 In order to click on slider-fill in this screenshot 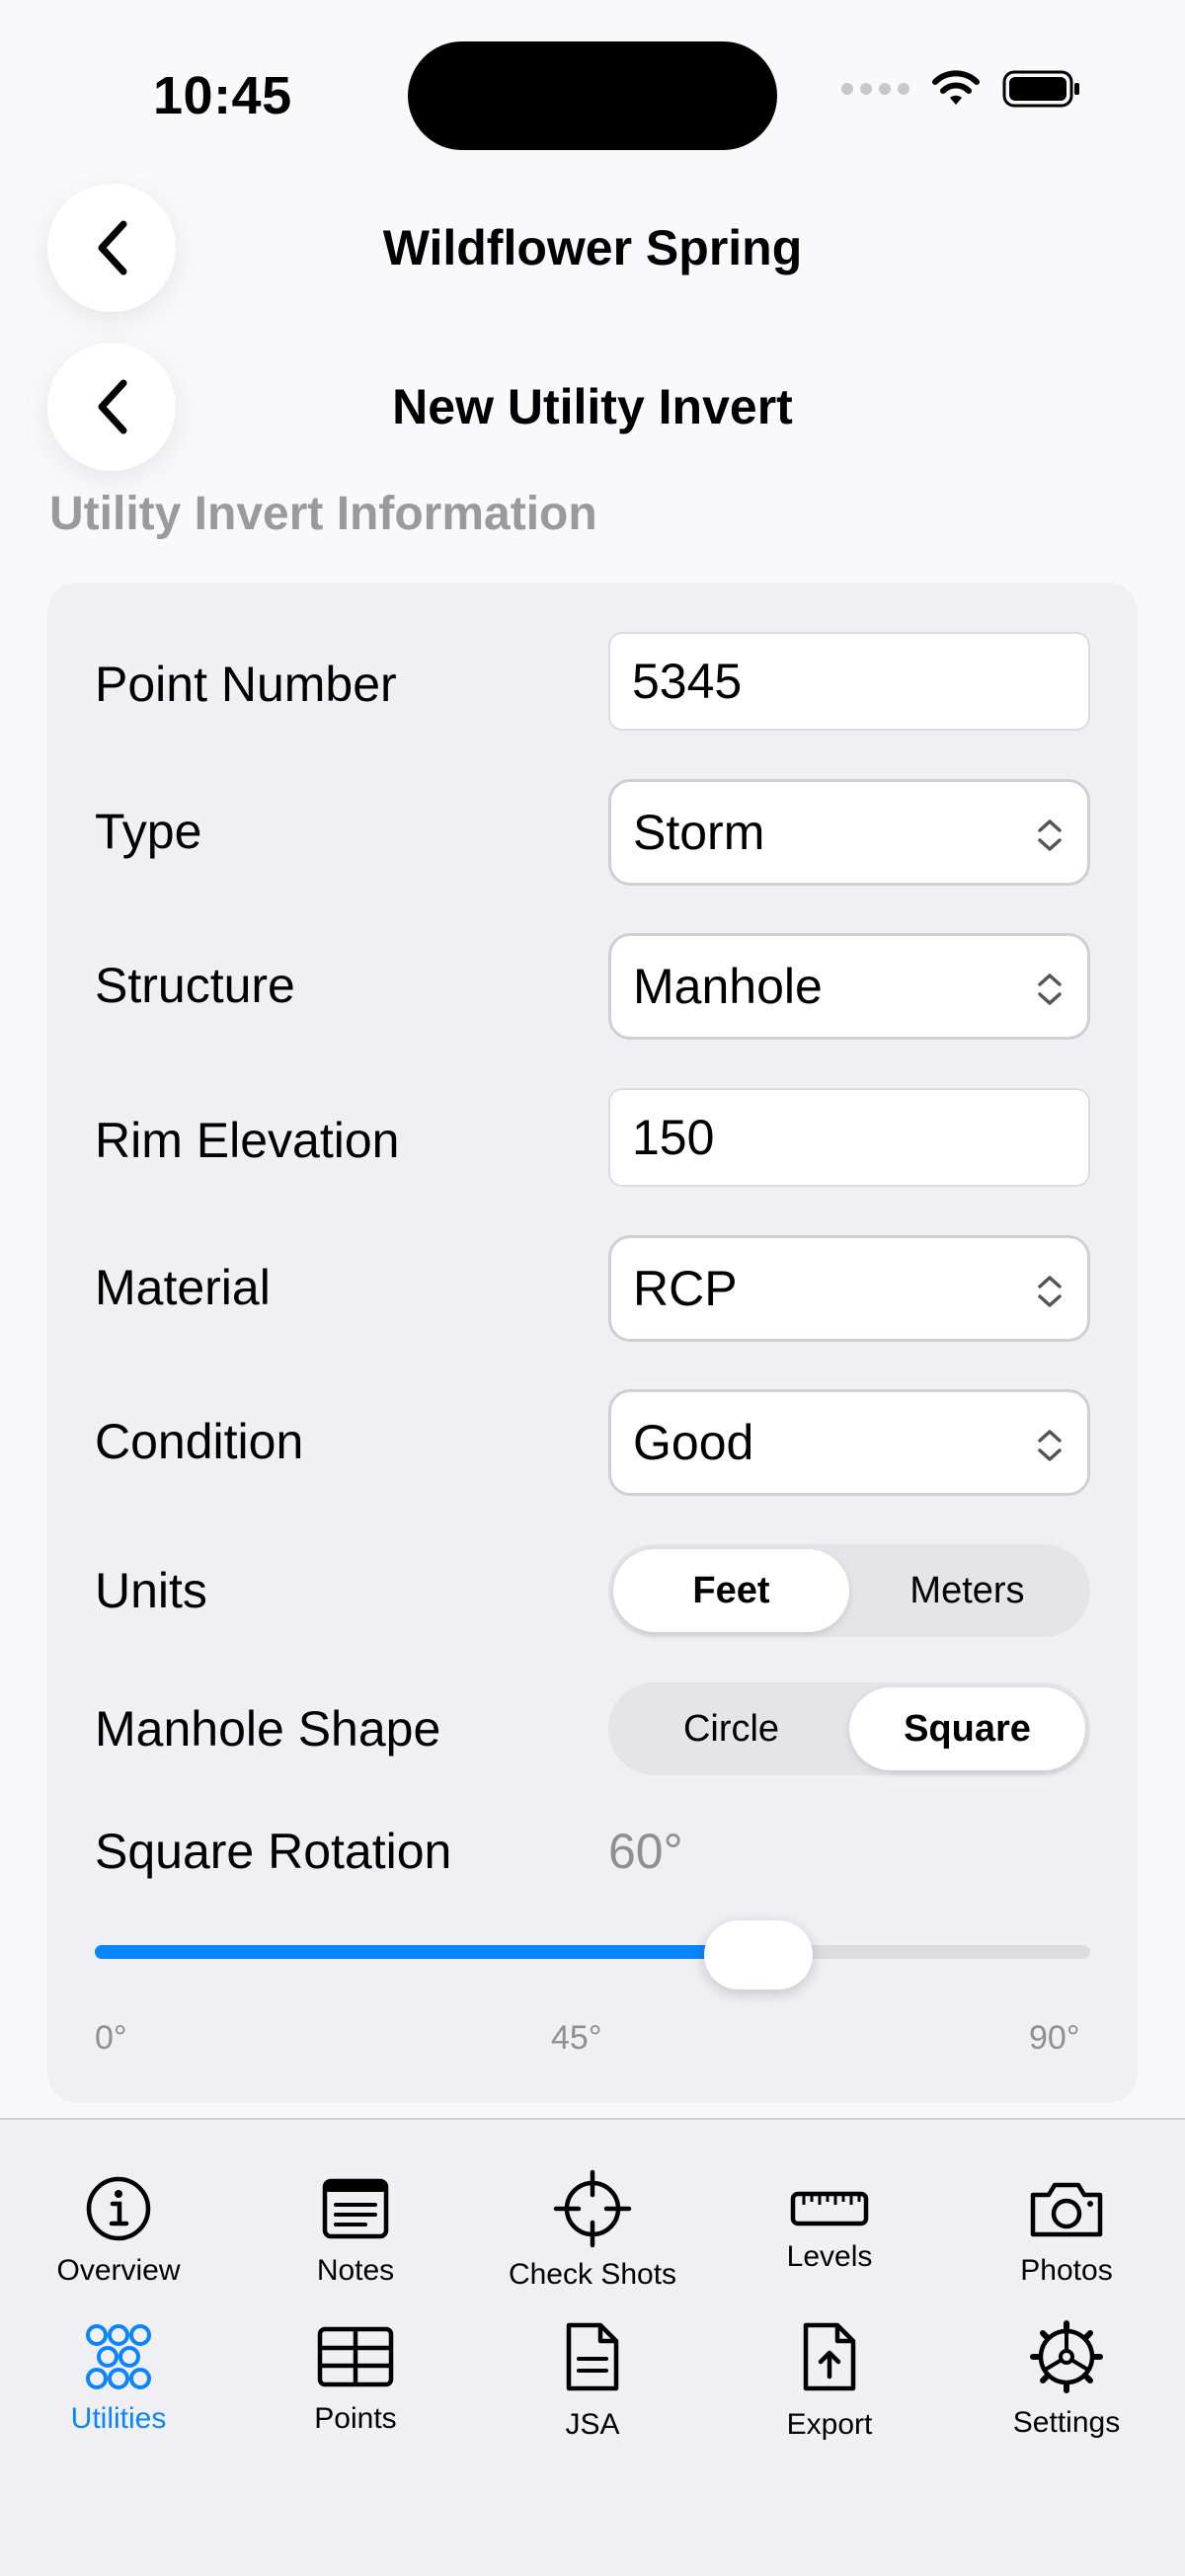, I will do `click(427, 1952)`.